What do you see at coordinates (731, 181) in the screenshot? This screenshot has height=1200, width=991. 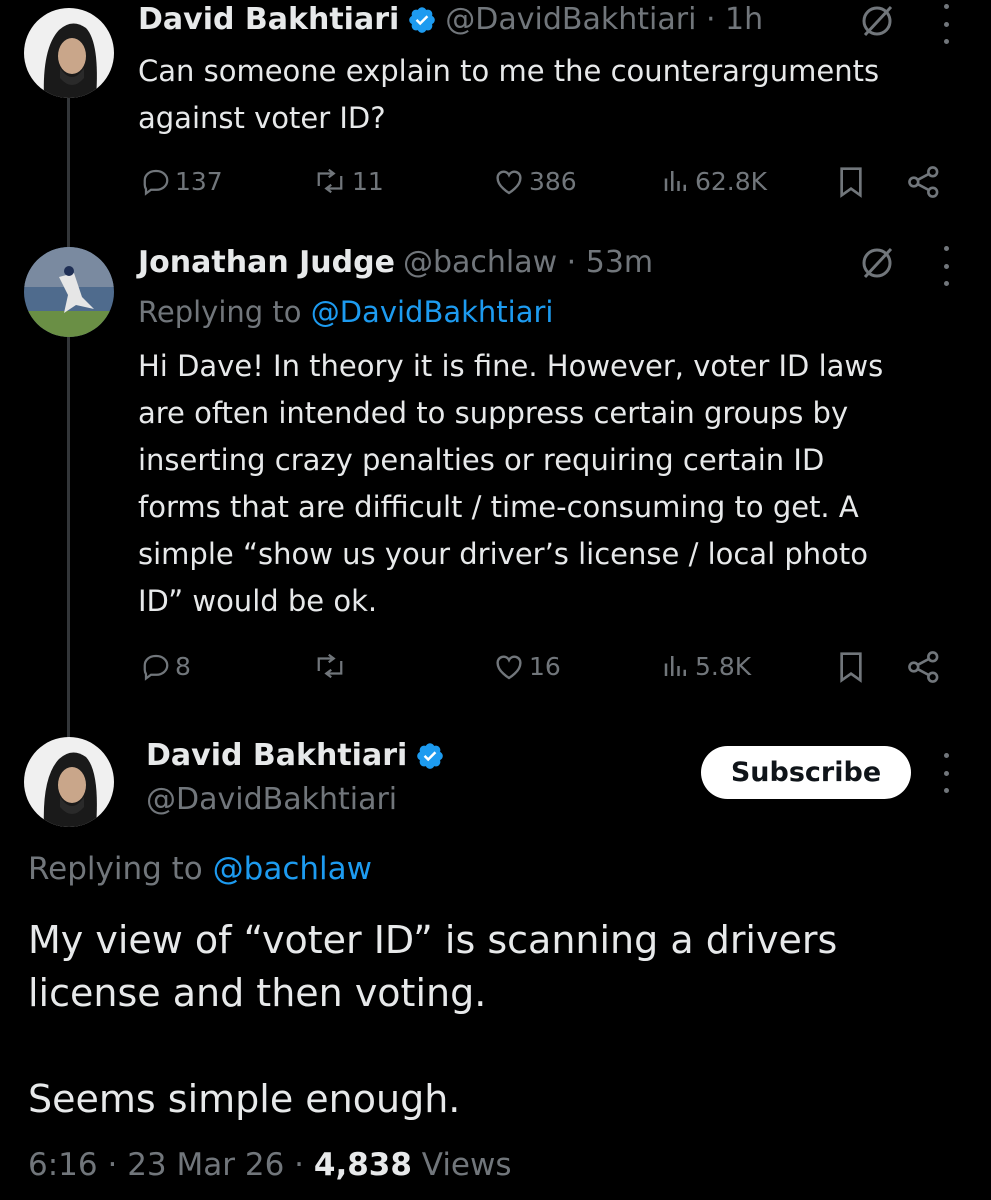 I see `views-count: 62.8K` at bounding box center [731, 181].